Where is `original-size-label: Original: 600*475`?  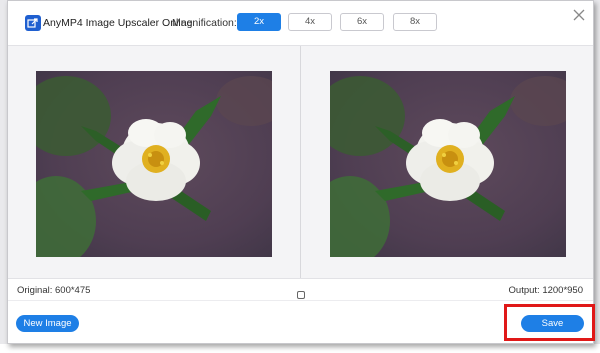 original-size-label: Original: 600*475 is located at coordinates (54, 290).